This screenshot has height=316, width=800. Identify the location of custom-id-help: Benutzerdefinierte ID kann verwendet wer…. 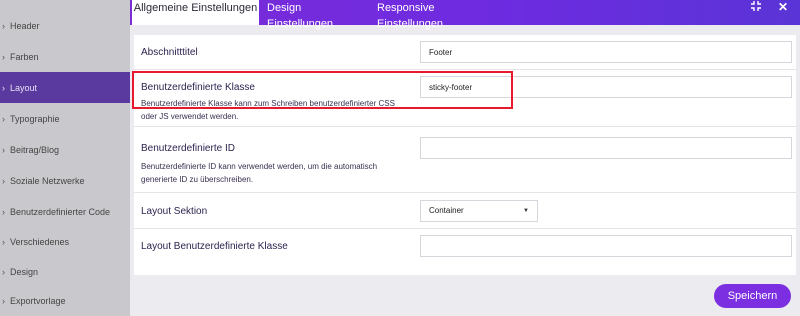
(259, 173).